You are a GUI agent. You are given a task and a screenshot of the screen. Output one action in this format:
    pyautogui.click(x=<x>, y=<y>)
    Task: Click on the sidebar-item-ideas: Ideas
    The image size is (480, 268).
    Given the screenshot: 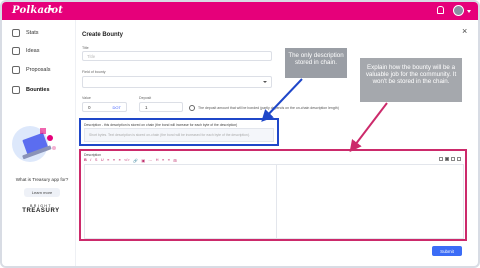 What is the action you would take?
    pyautogui.click(x=25, y=51)
    